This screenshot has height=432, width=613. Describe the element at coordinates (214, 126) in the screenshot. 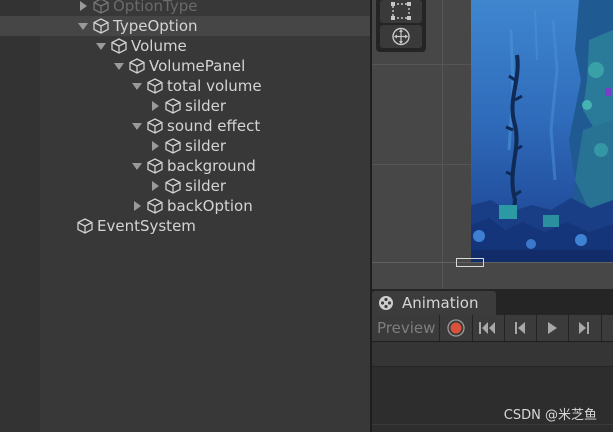

I see `hierarchy-item-label: sound effect` at that location.